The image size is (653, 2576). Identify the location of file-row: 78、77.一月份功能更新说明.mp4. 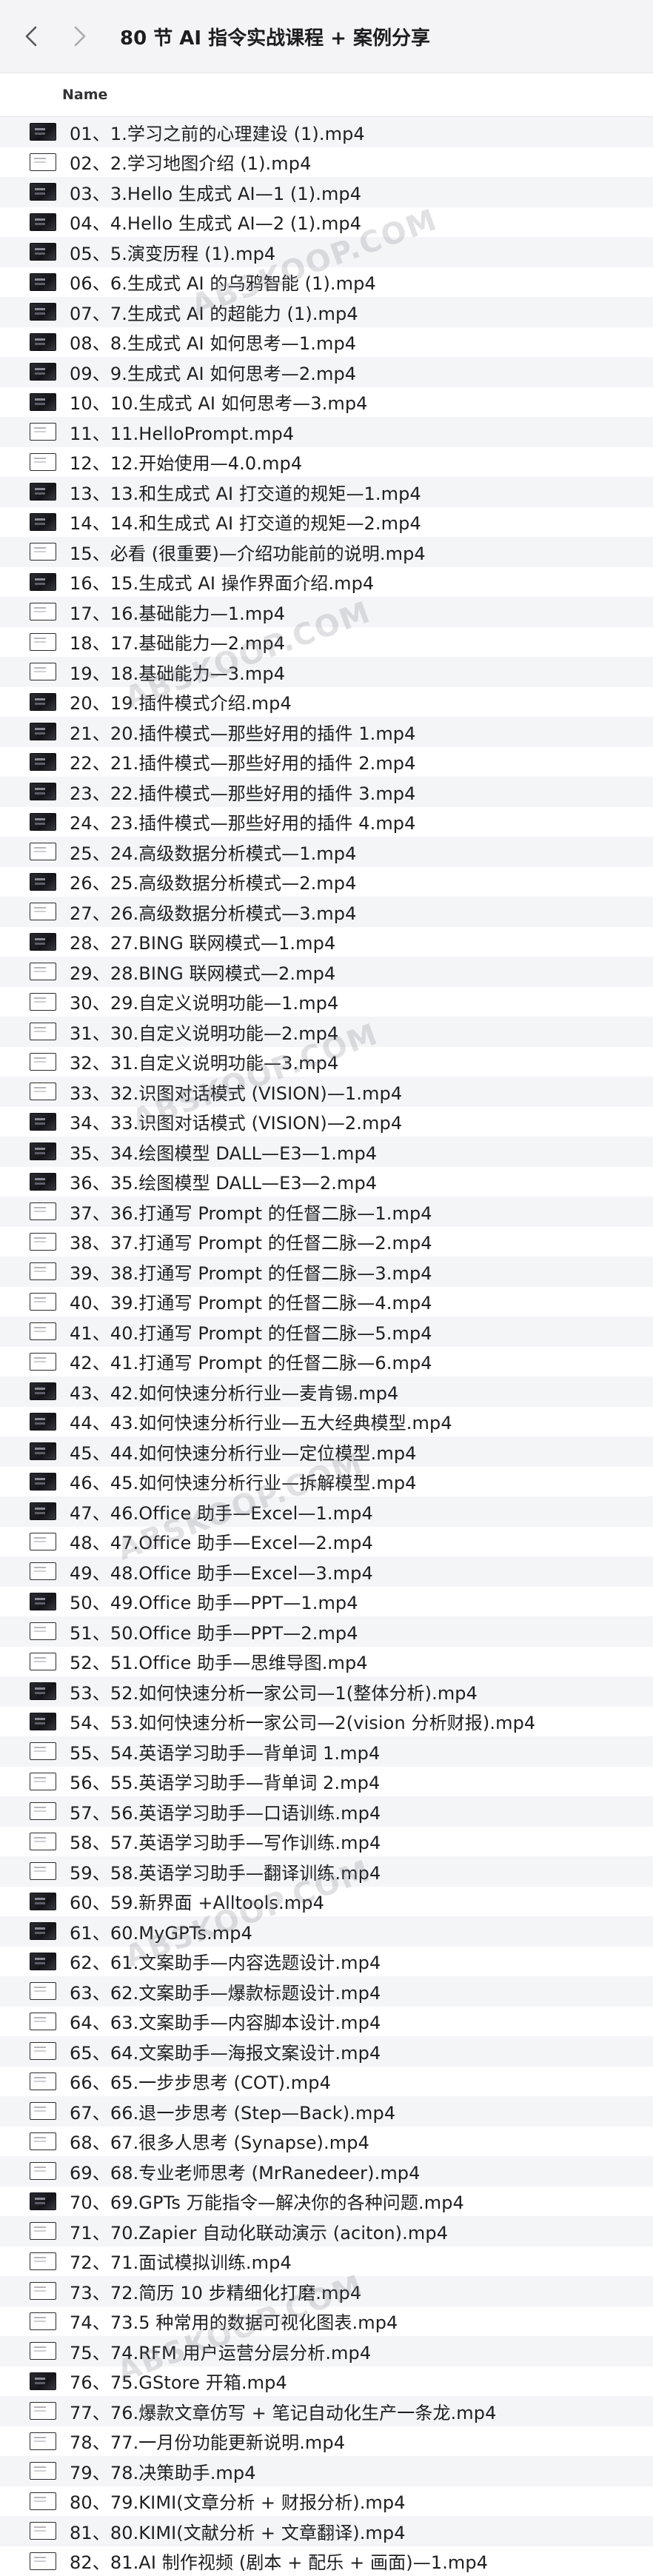
(326, 2441).